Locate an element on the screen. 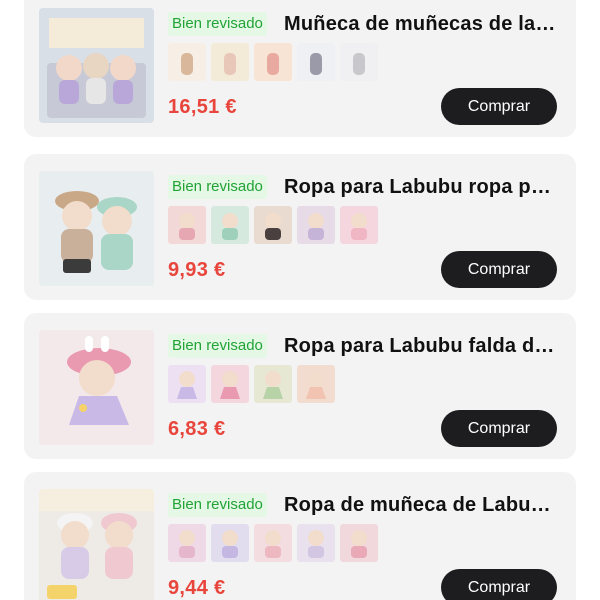 Image resolution: width=600 pixels, height=600 pixels. product-price: 9,44 € is located at coordinates (197, 588).